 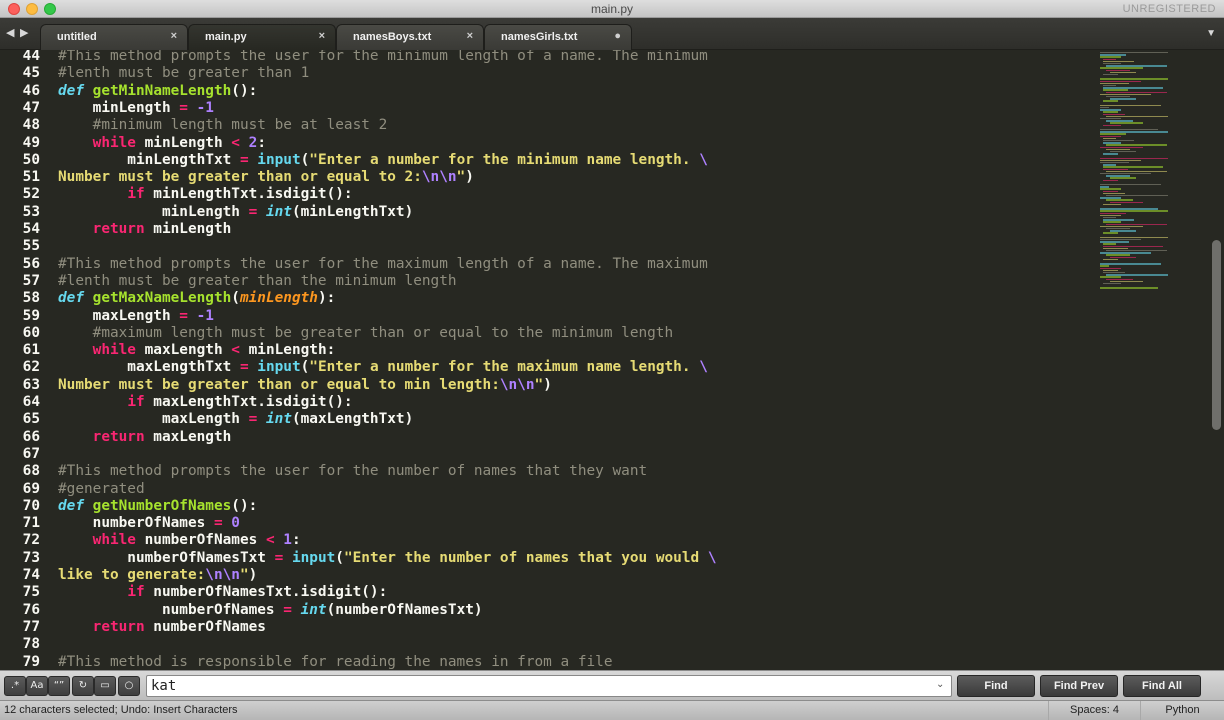 I want to click on find-all-button: Find All, so click(x=1162, y=686).